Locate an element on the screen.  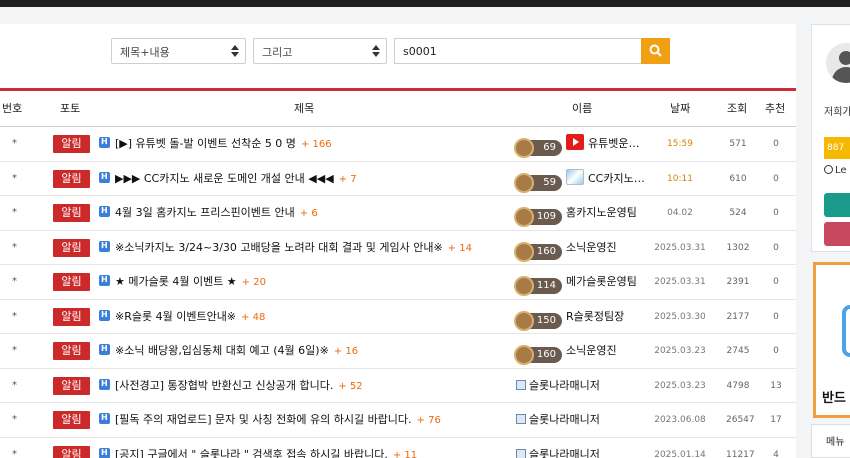
top-bar is located at coordinates (425, 3).